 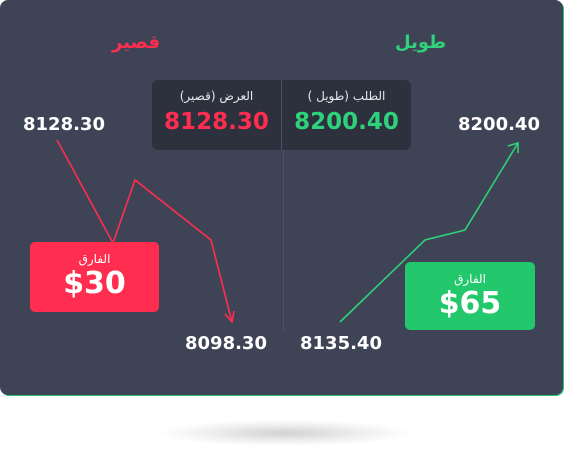 I want to click on bid-column: العرض (قصير) 8128.30, so click(x=216, y=115).